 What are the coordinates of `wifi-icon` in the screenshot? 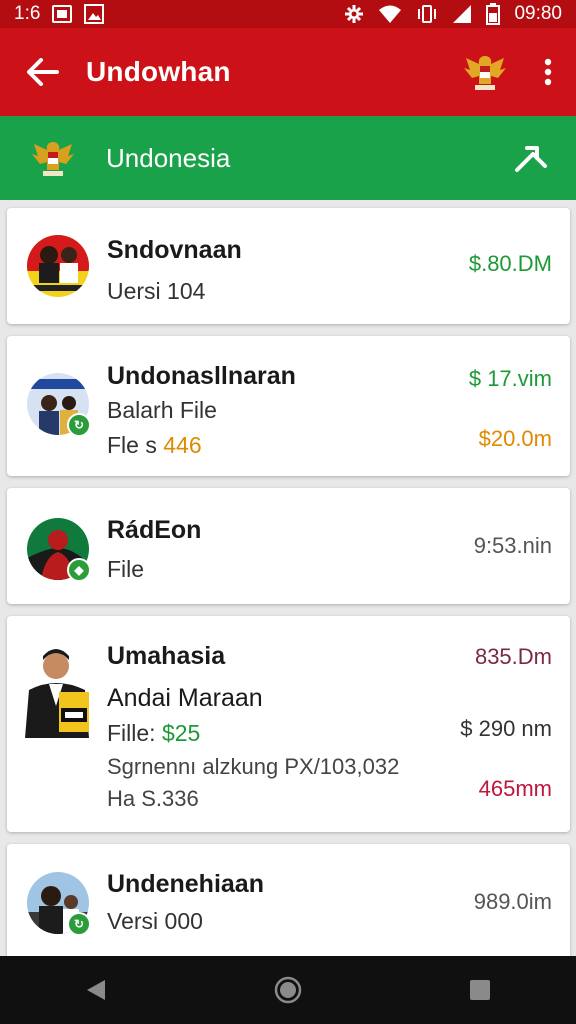 It's located at (390, 14).